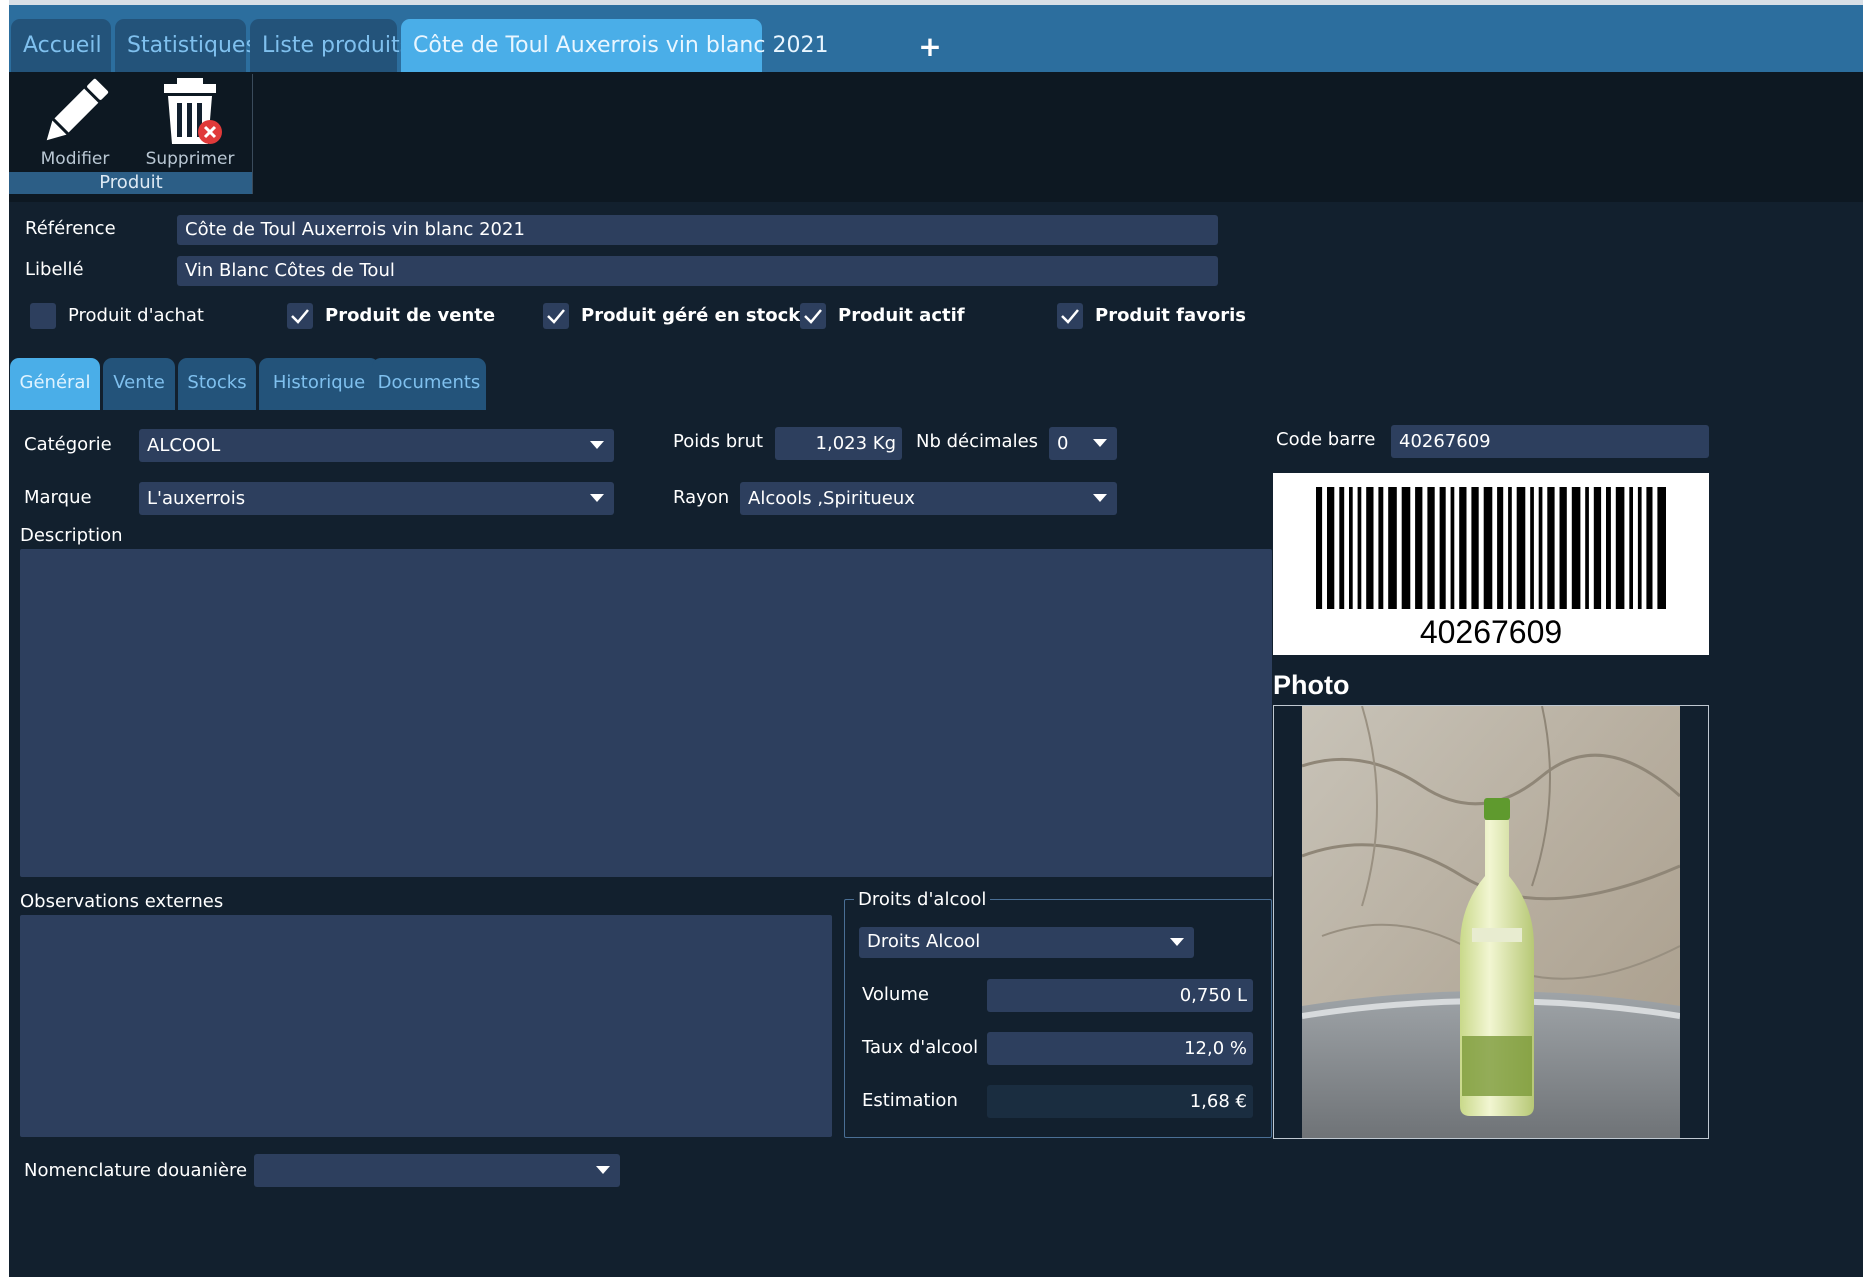  Describe the element at coordinates (217, 384) in the screenshot. I see `tab-stocks: Stocks` at that location.